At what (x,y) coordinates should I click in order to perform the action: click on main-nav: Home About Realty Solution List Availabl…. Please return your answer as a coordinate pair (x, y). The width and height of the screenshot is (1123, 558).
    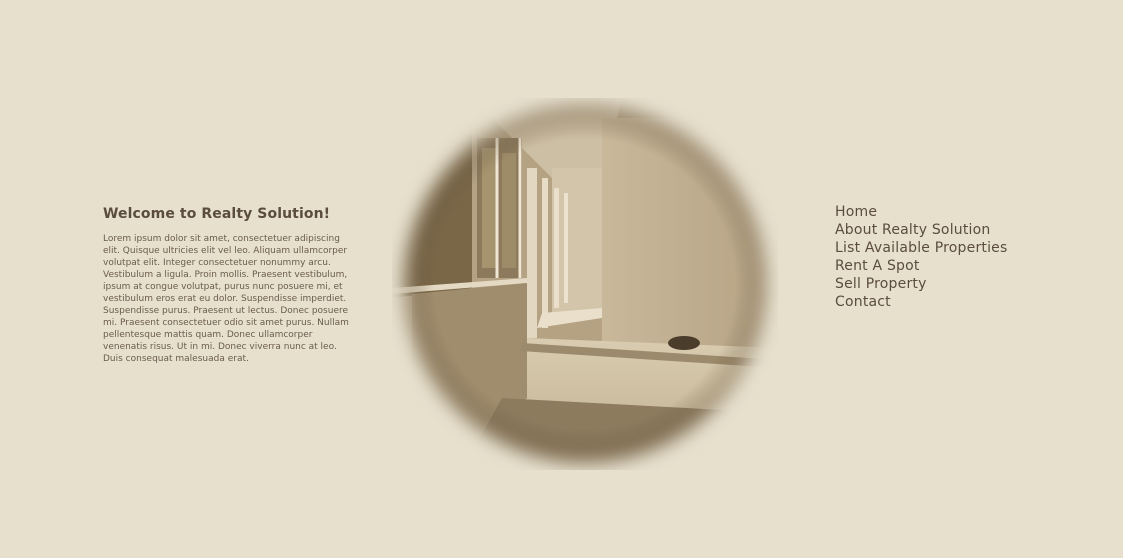
    Looking at the image, I should click on (921, 257).